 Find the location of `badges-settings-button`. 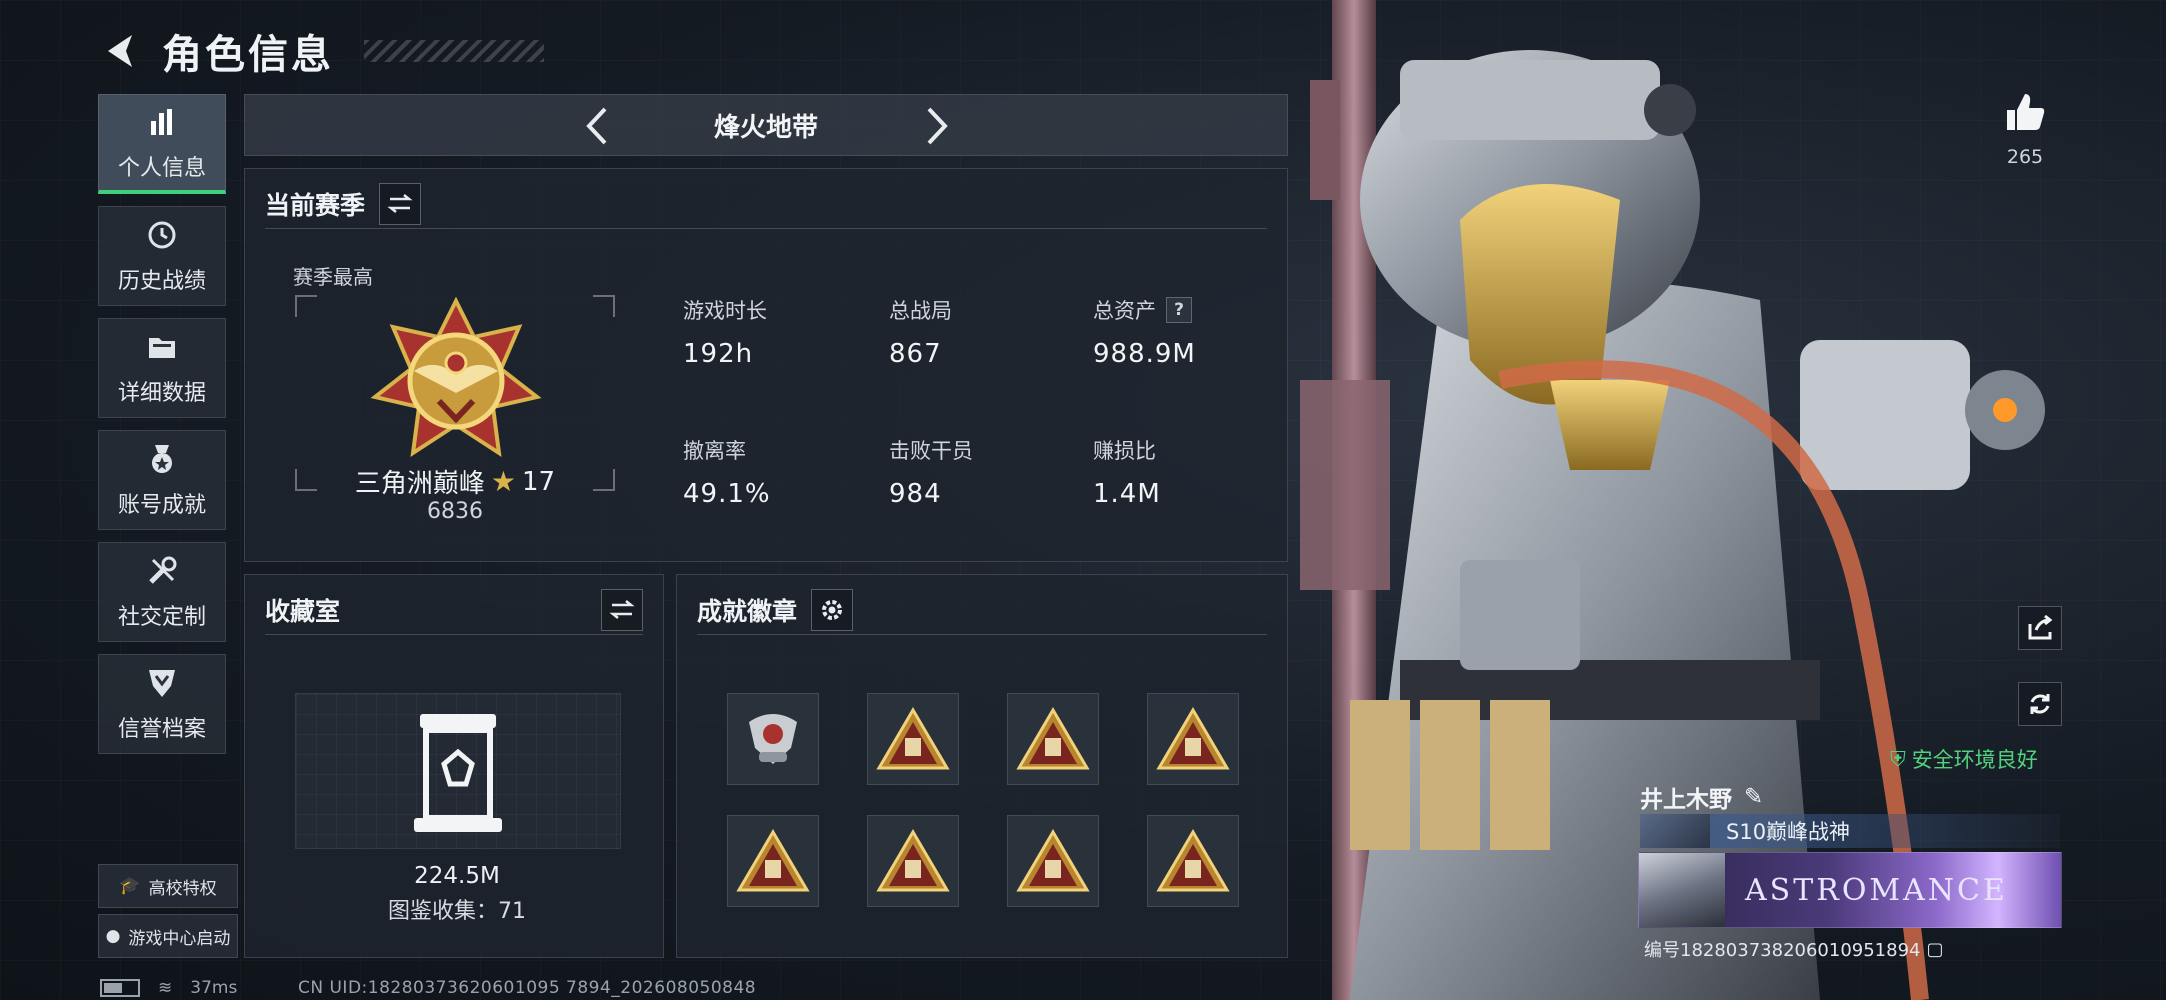

badges-settings-button is located at coordinates (832, 609).